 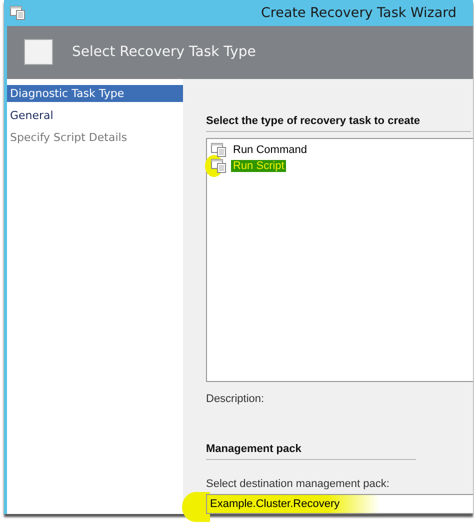 I want to click on page-title: Select Recovery Task Type, so click(x=164, y=52).